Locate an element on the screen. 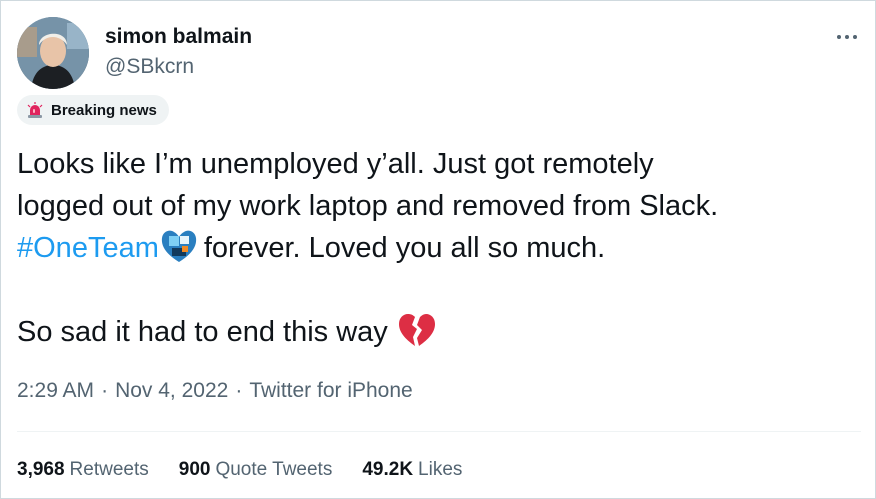  tweet-source: Twitter for iPhone is located at coordinates (330, 390).